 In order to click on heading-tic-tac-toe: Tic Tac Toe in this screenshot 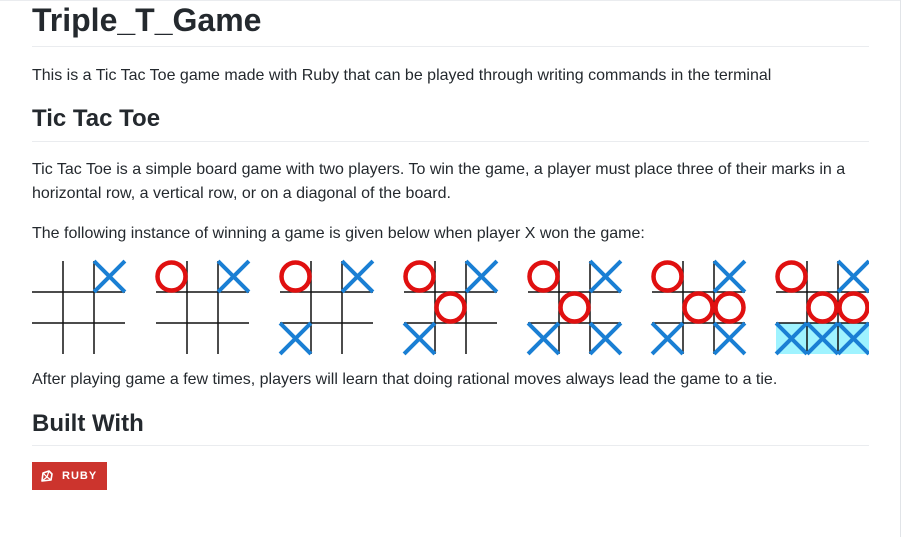, I will do `click(450, 122)`.